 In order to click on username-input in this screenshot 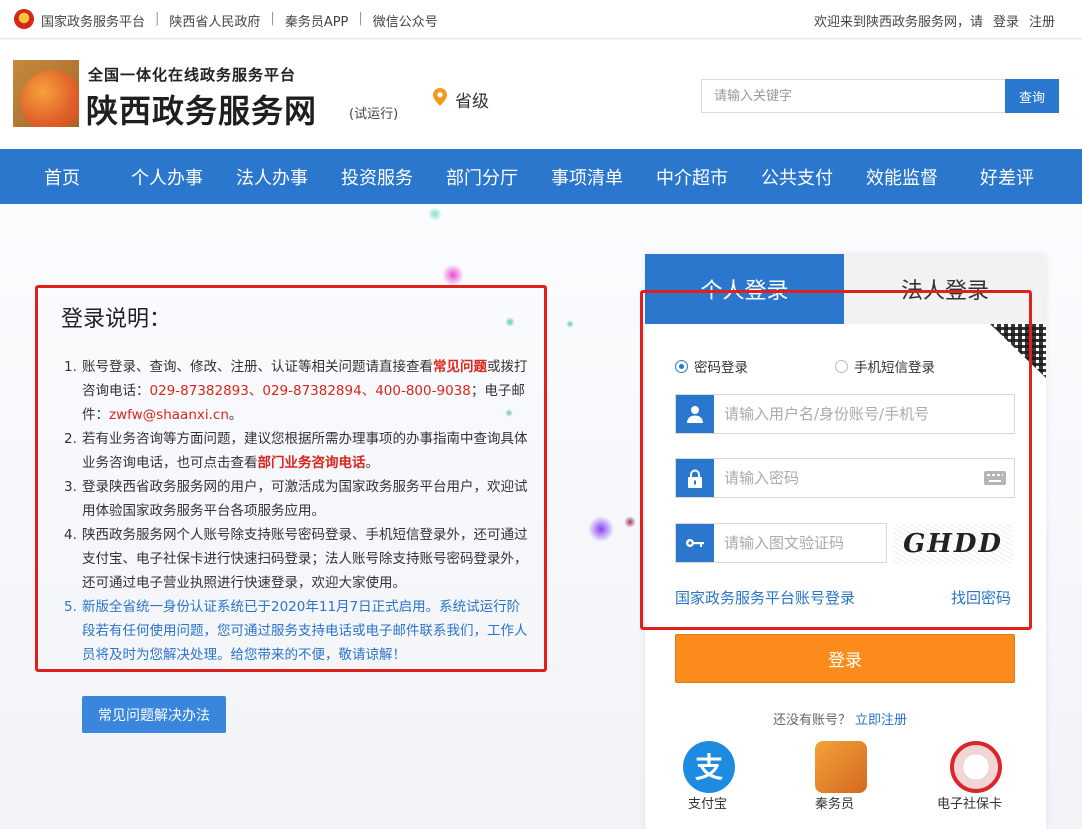, I will do `click(844, 414)`.